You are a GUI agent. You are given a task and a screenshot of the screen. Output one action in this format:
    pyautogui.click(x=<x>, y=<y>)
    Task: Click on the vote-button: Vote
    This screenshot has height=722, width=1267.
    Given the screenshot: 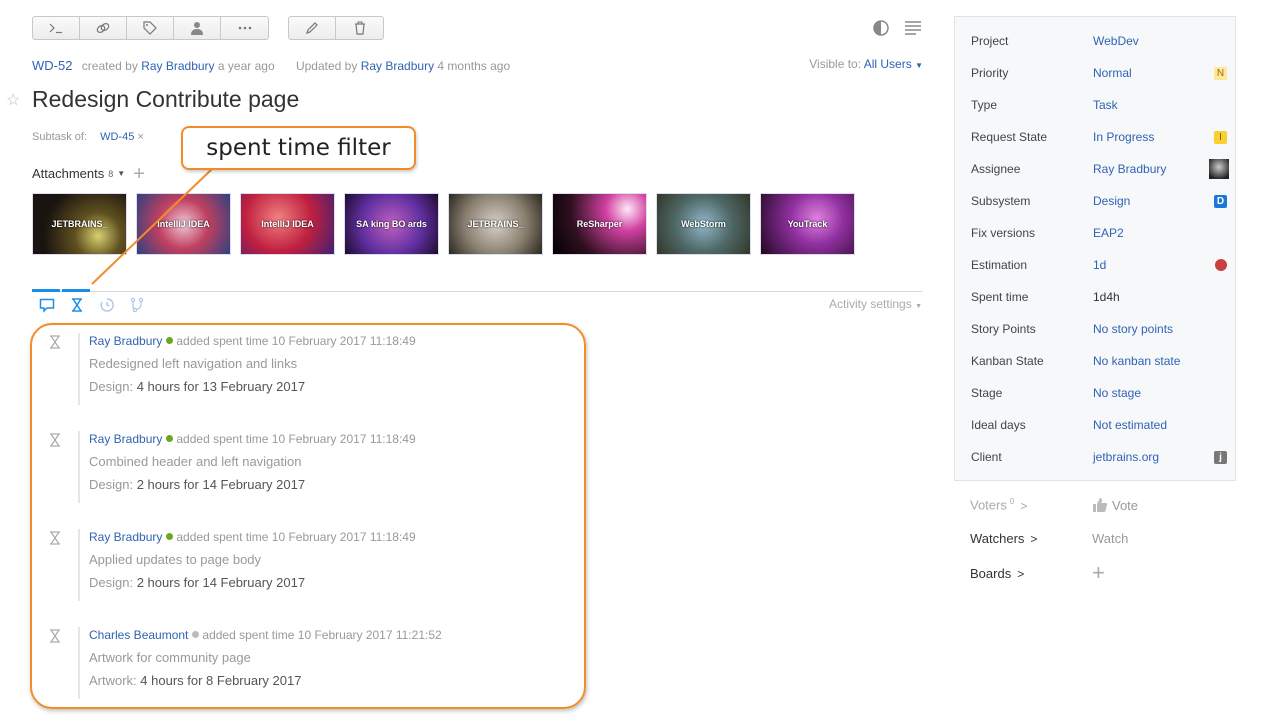 What is the action you would take?
    pyautogui.click(x=1115, y=505)
    